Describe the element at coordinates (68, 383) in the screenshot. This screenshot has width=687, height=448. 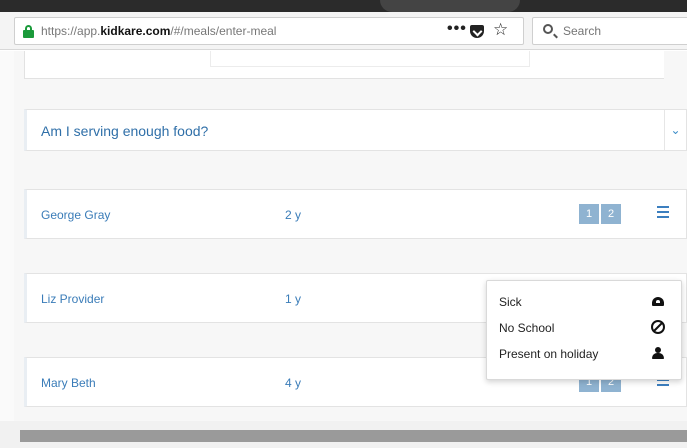
I see `child-name: Mary Beth` at that location.